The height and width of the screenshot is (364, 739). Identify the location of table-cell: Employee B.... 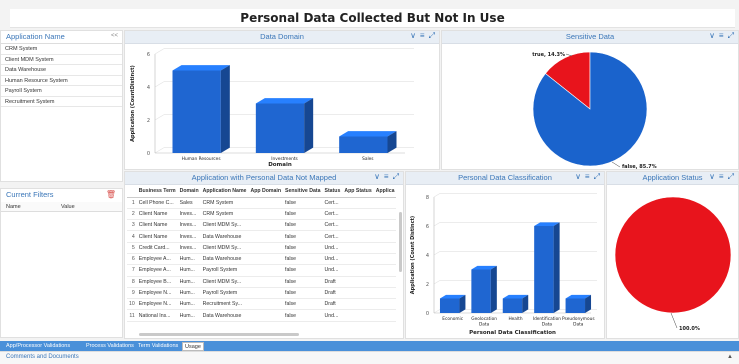
(157, 282).